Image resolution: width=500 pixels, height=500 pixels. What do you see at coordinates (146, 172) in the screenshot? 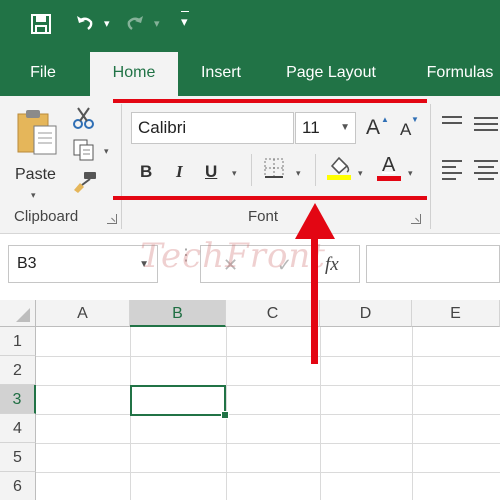
I see `bold-button: B` at bounding box center [146, 172].